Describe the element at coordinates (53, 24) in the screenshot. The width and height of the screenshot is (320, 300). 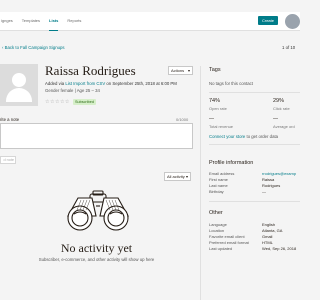
I see `nav-item-lists: Lists` at that location.